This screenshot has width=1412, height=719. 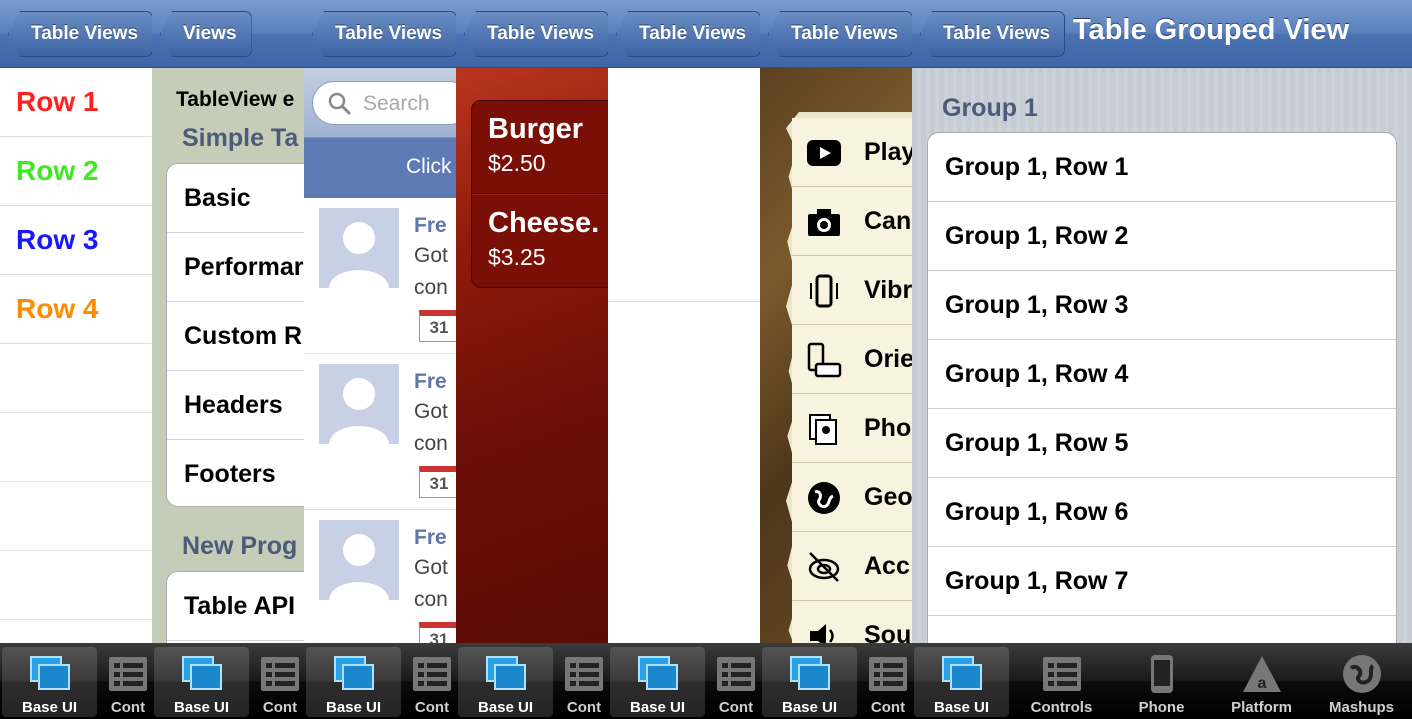 What do you see at coordinates (235, 198) in the screenshot?
I see `table-row: Basic` at bounding box center [235, 198].